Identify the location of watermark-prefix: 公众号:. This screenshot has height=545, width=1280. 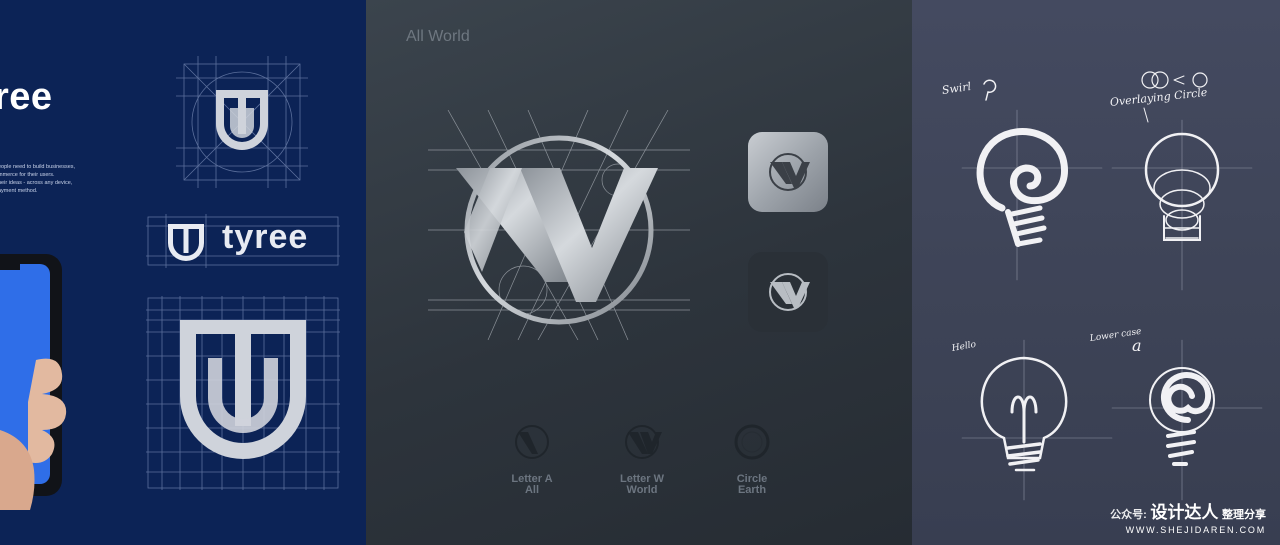
(1128, 515).